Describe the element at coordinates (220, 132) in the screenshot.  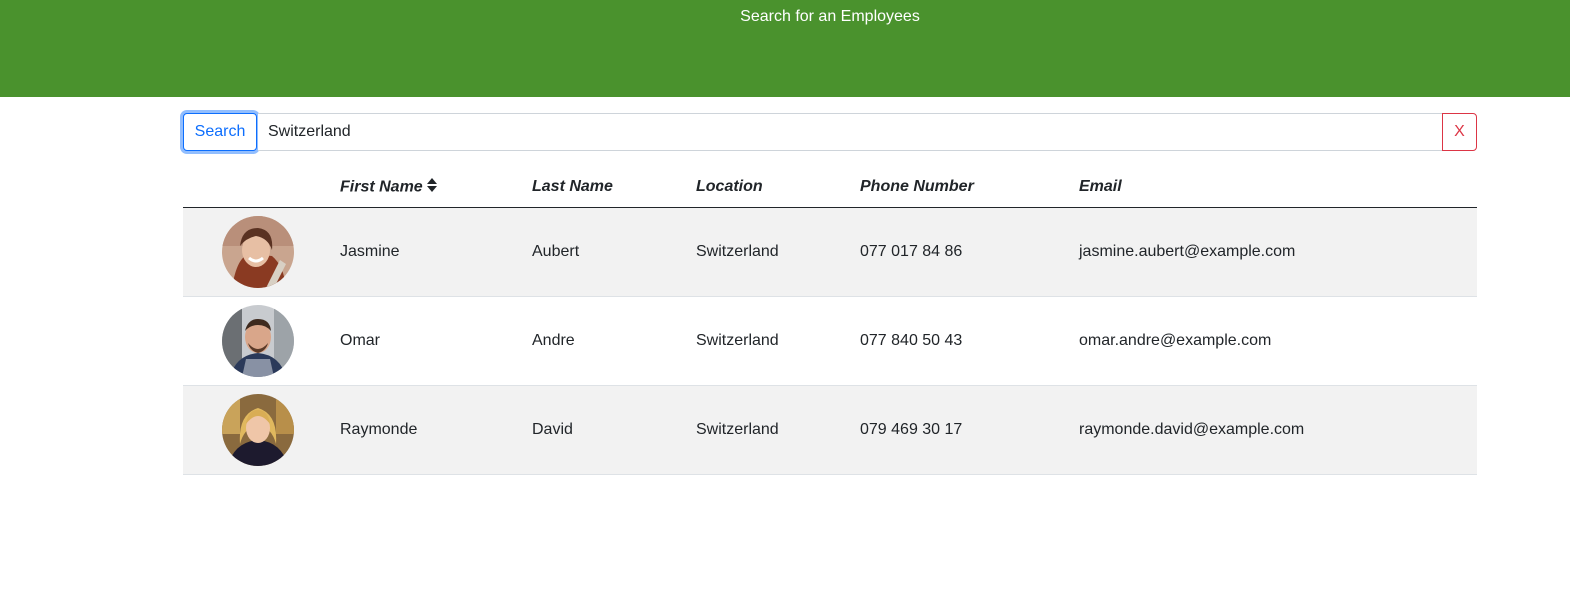
I see `search-button: Search` at that location.